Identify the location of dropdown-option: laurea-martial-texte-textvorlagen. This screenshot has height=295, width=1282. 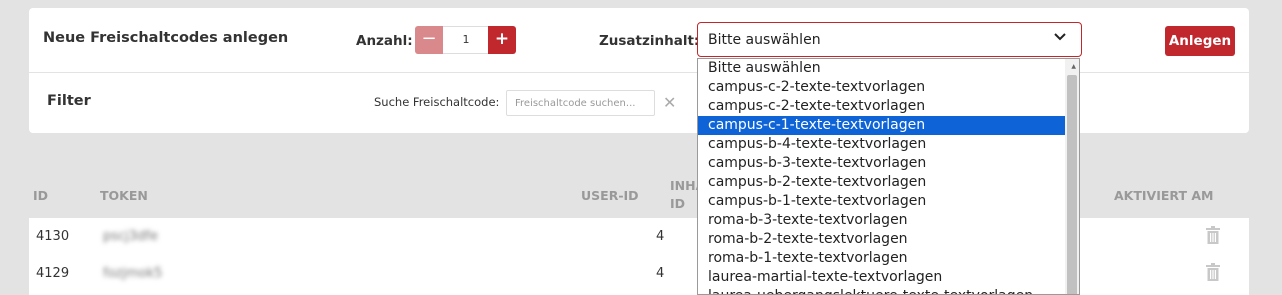
(881, 277).